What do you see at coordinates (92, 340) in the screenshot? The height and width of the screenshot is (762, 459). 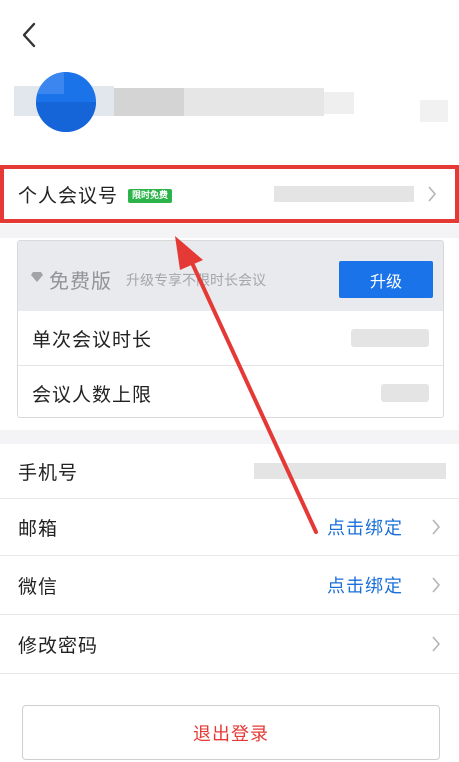 I see `single-meeting-duration-label: 单次会议时长` at bounding box center [92, 340].